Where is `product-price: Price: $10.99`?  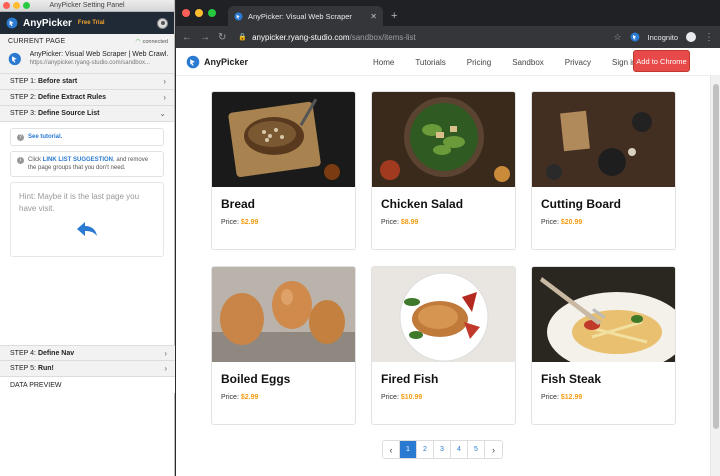
product-price: Price: $10.99 is located at coordinates (448, 397).